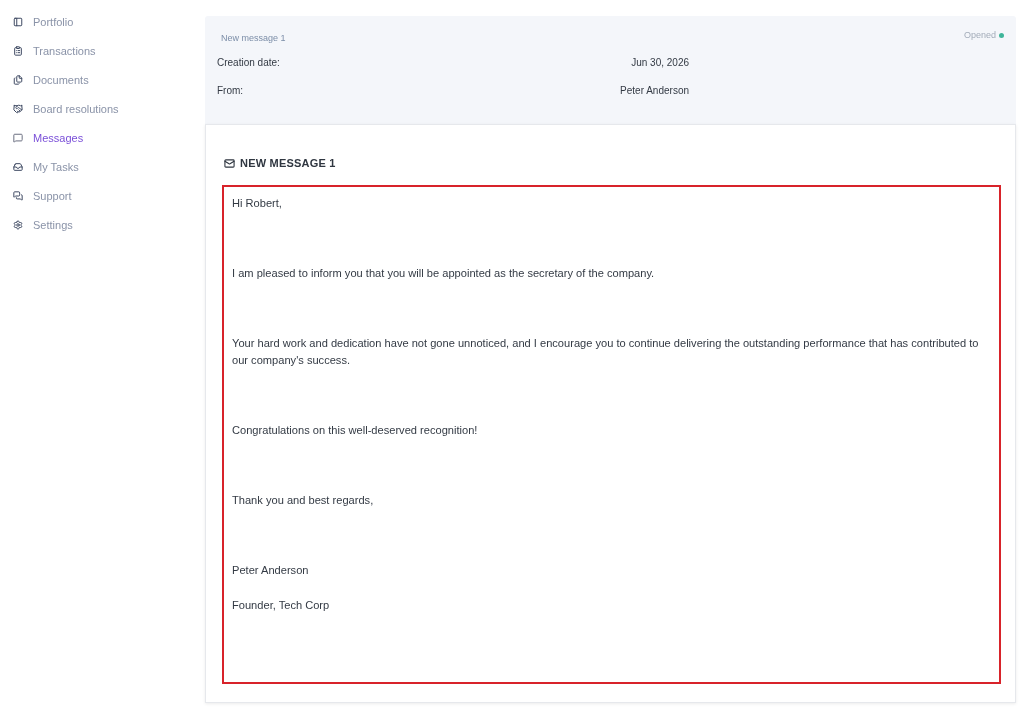 This screenshot has width=1024, height=708. Describe the element at coordinates (18, 109) in the screenshot. I see `handshake-icon` at that location.